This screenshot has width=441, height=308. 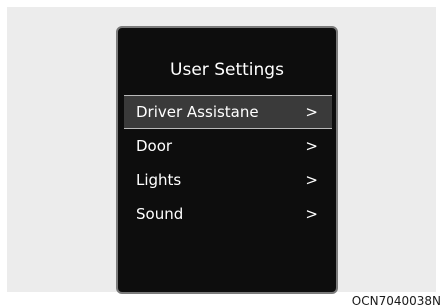 I want to click on menu-item-driver-assistance: Driver Assistane >, so click(x=228, y=112).